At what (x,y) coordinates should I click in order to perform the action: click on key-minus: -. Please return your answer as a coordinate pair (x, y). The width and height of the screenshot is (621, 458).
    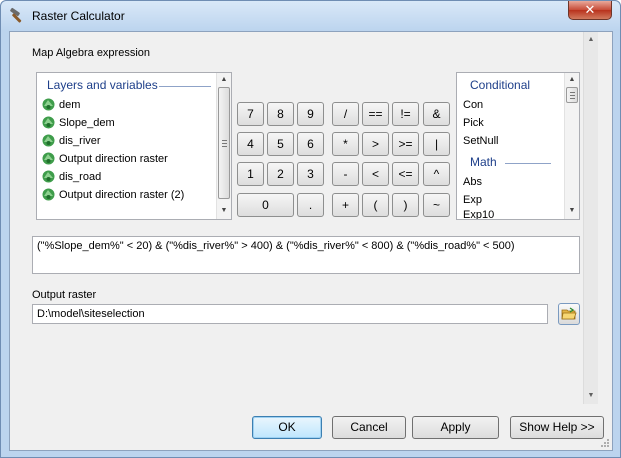
    Looking at the image, I should click on (345, 174).